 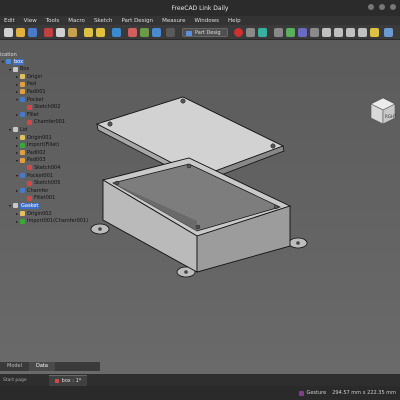 I want to click on tree-item: ▸ Origin, so click(x=57, y=76).